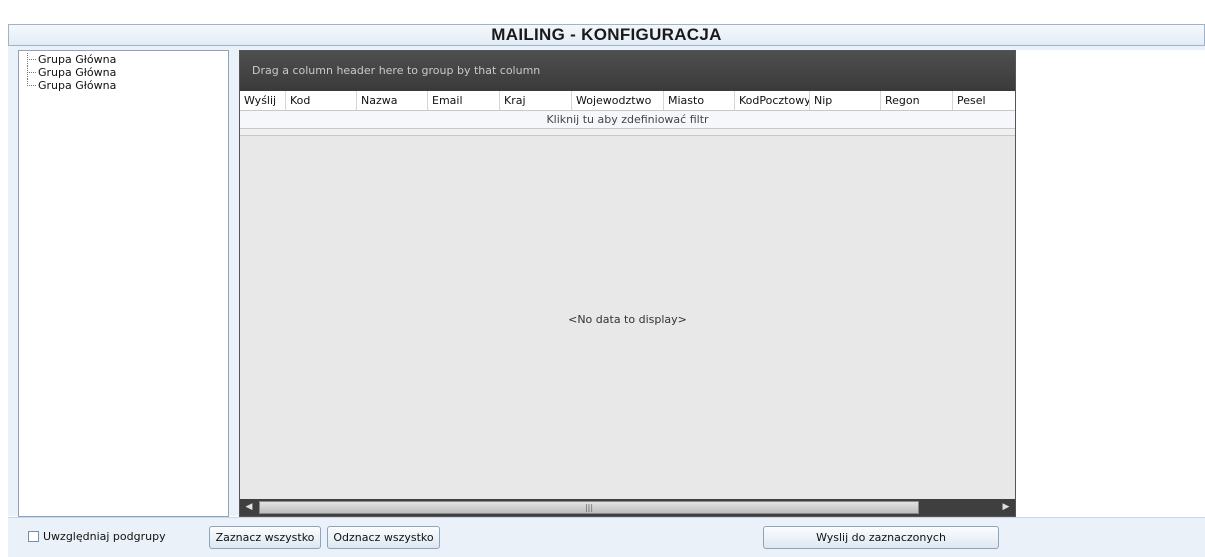 The image size is (1205, 557). What do you see at coordinates (1006, 507) in the screenshot?
I see `arrow-right-icon: ▶` at bounding box center [1006, 507].